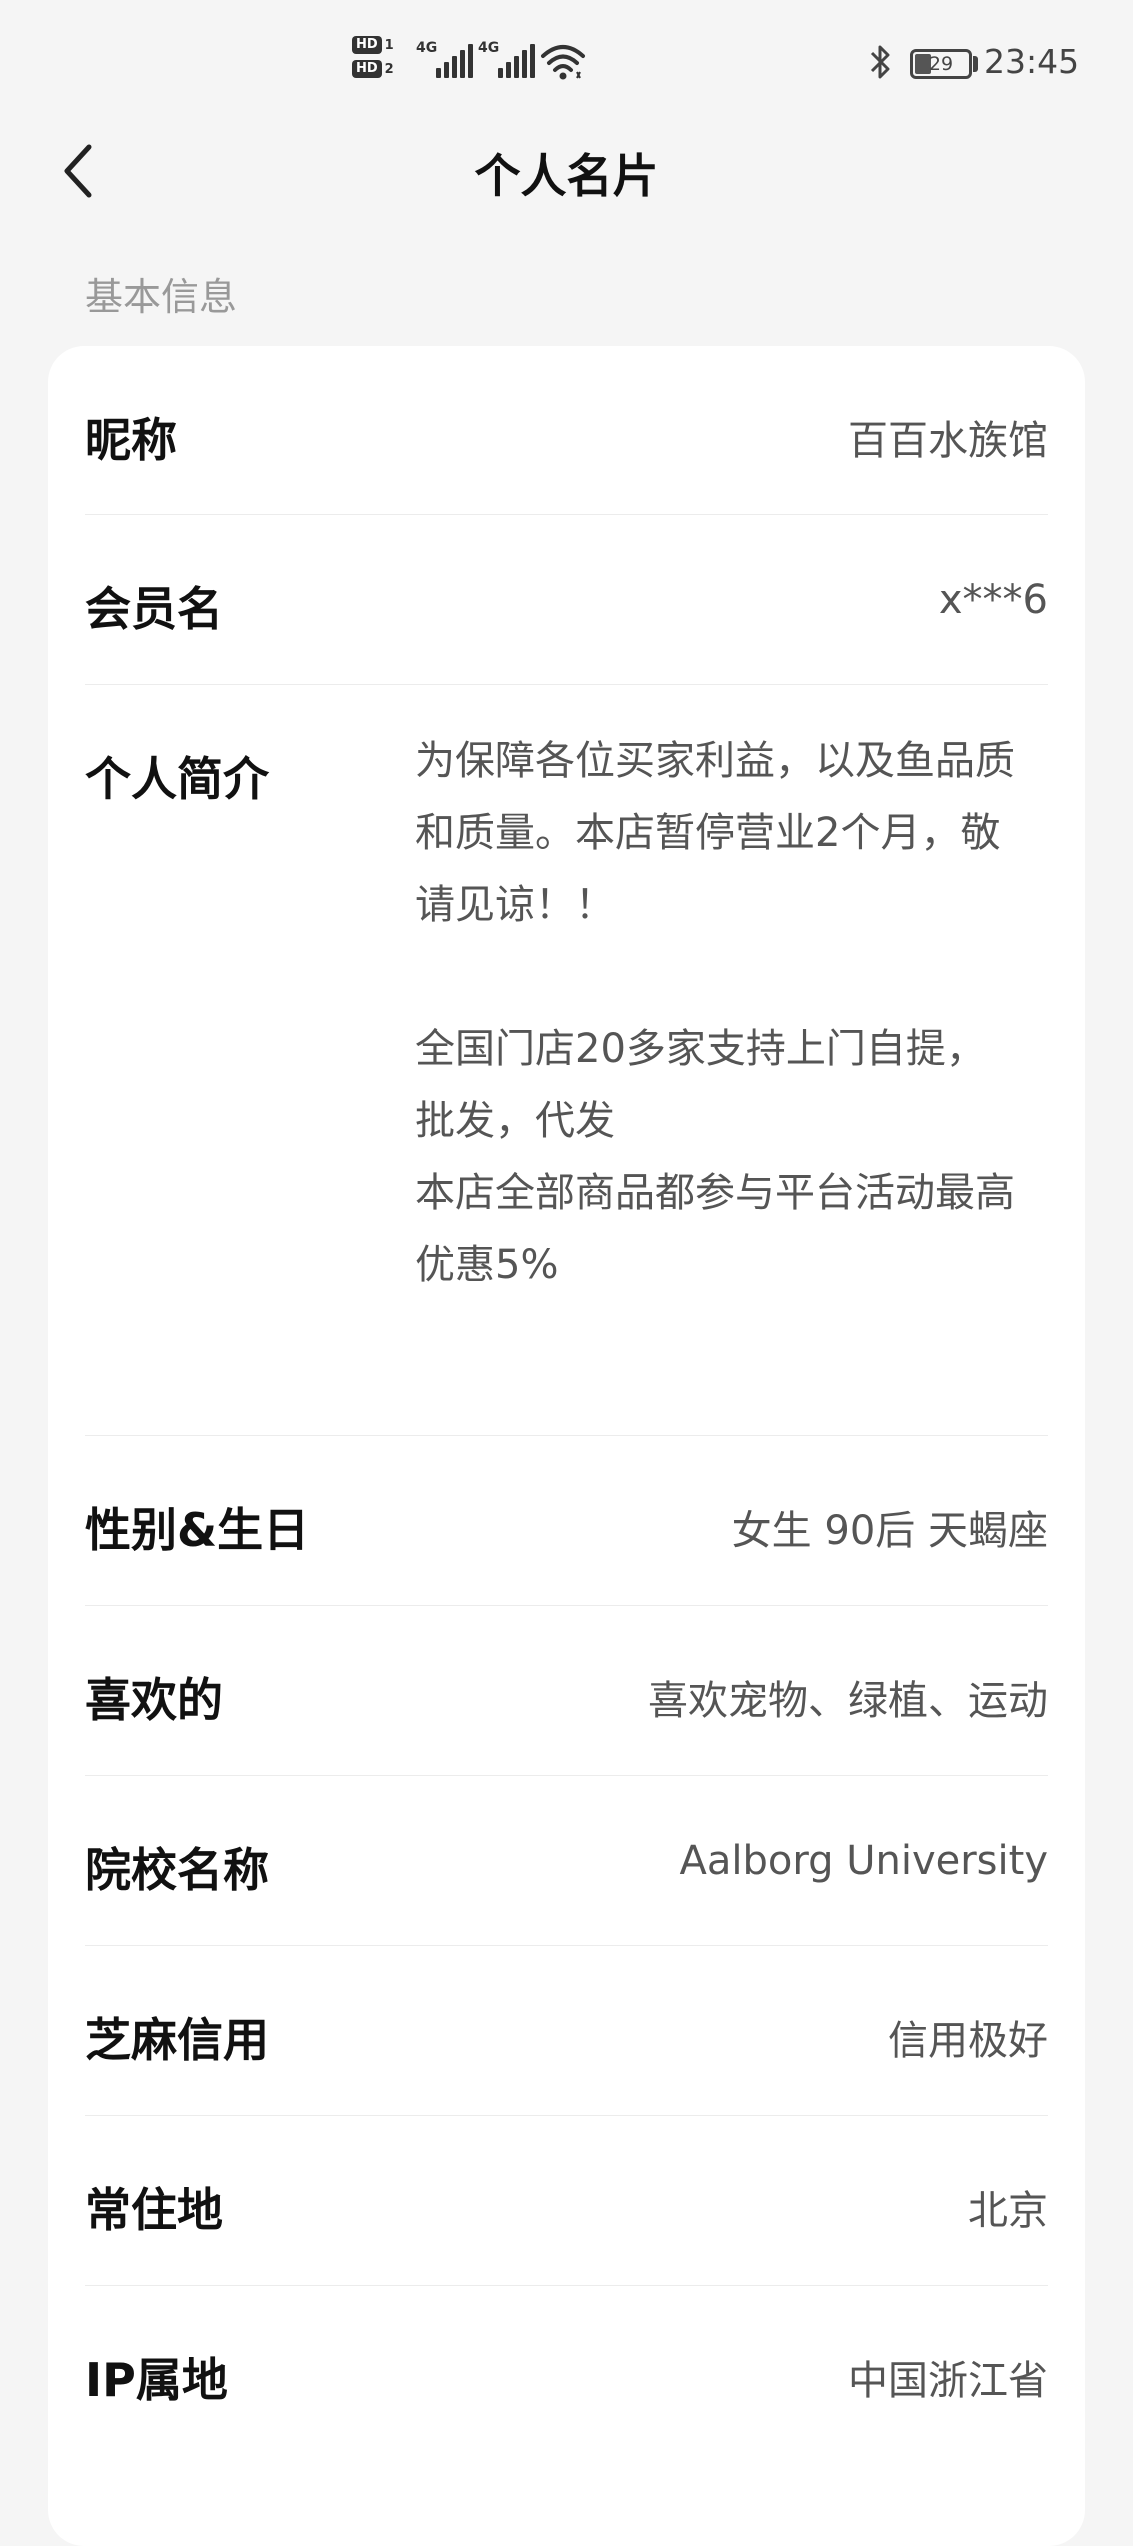 The width and height of the screenshot is (1133, 2546). Describe the element at coordinates (131, 440) in the screenshot. I see `row-label: 昵称` at that location.